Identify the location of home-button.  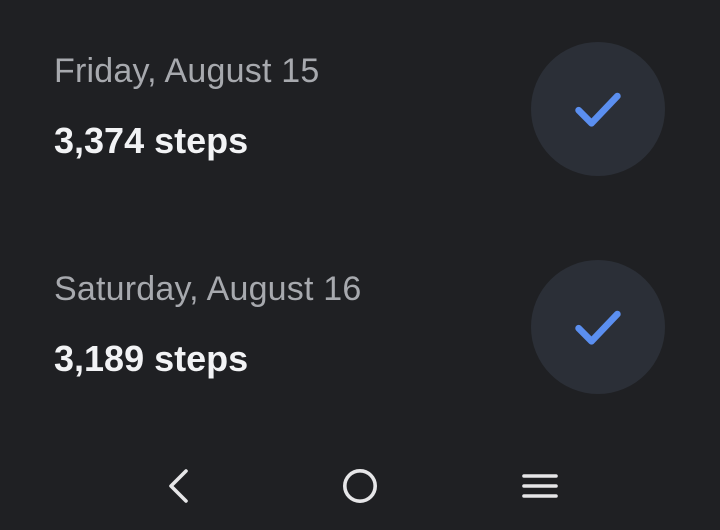
(360, 486).